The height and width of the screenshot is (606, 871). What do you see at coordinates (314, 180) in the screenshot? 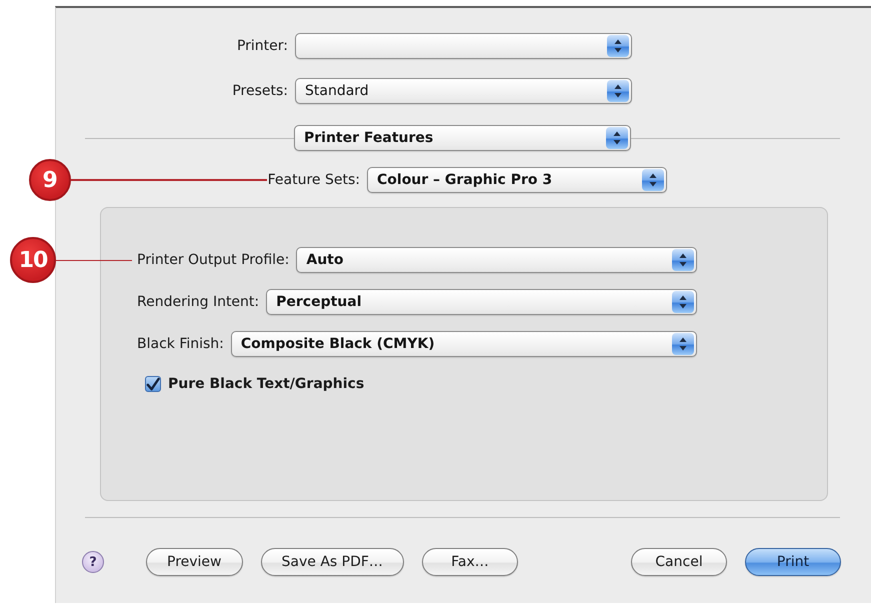
I see `field-label: Feature Sets:` at bounding box center [314, 180].